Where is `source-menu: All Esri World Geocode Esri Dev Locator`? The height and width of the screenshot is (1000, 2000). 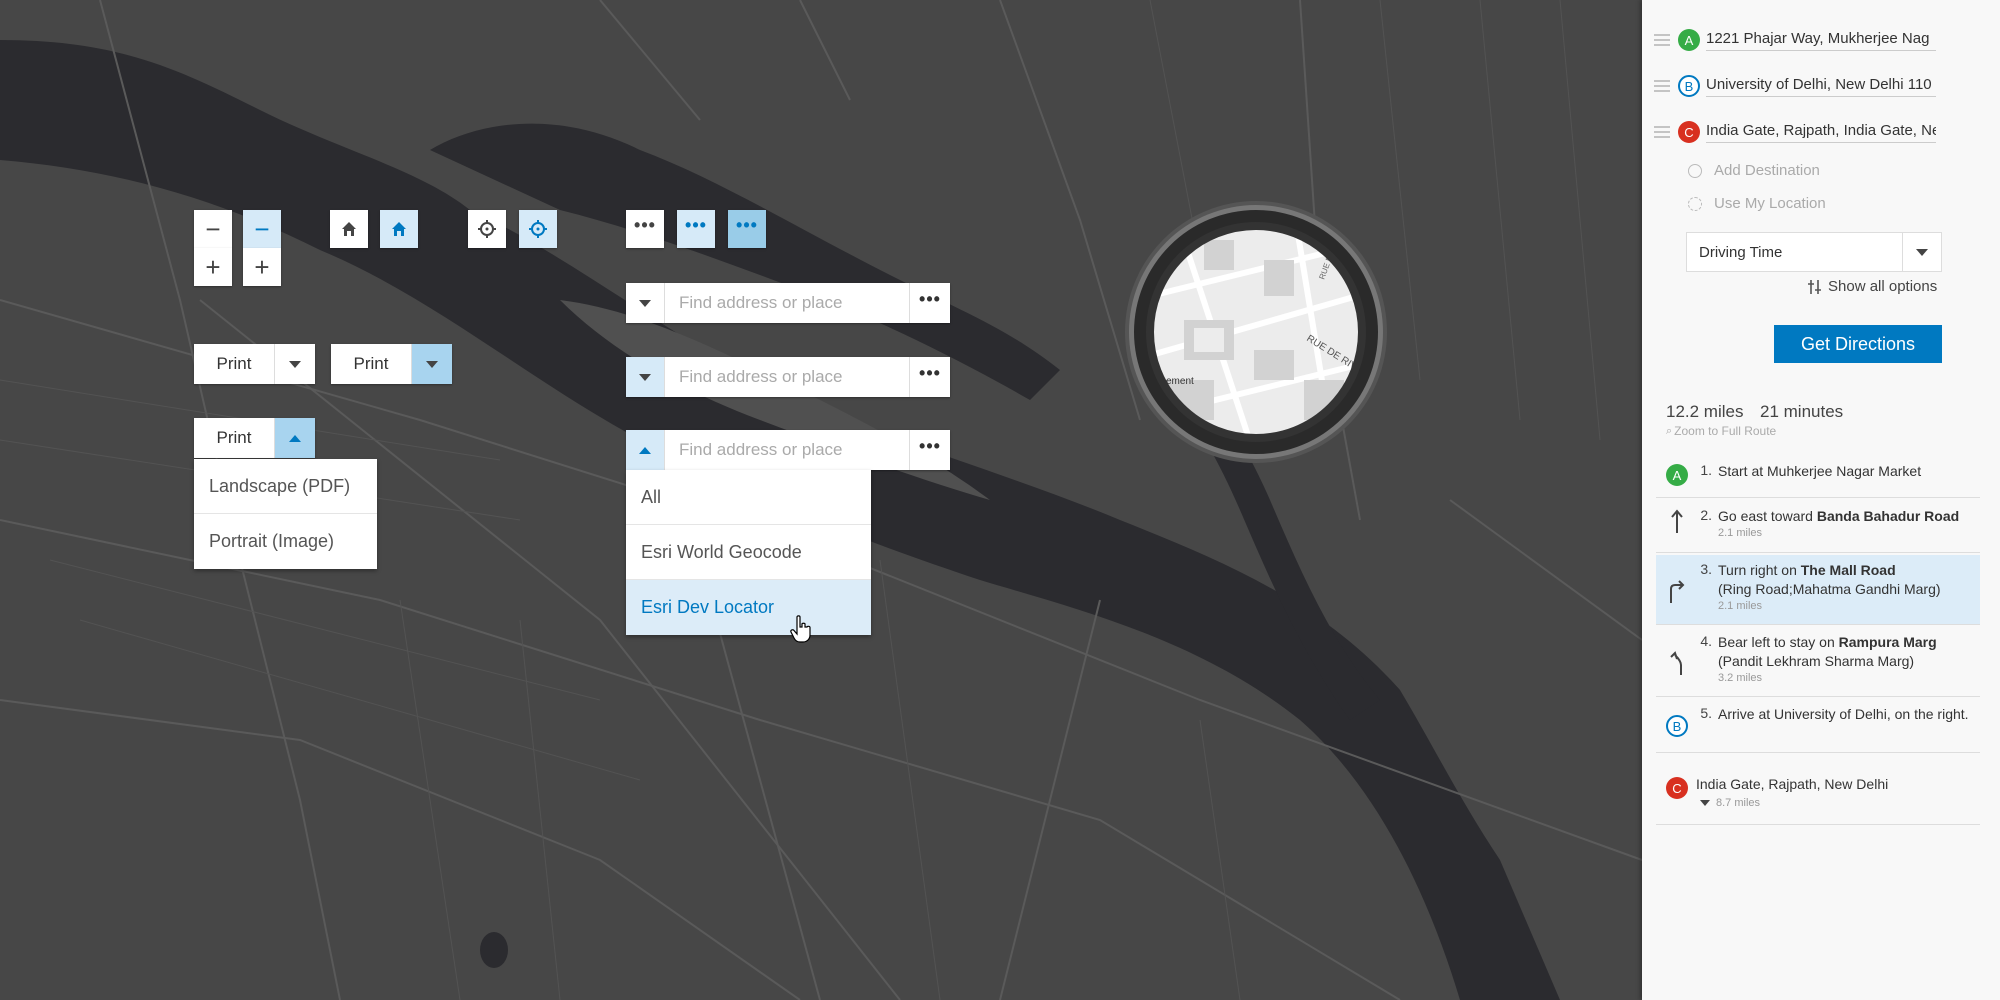 source-menu: All Esri World Geocode Esri Dev Locator is located at coordinates (748, 552).